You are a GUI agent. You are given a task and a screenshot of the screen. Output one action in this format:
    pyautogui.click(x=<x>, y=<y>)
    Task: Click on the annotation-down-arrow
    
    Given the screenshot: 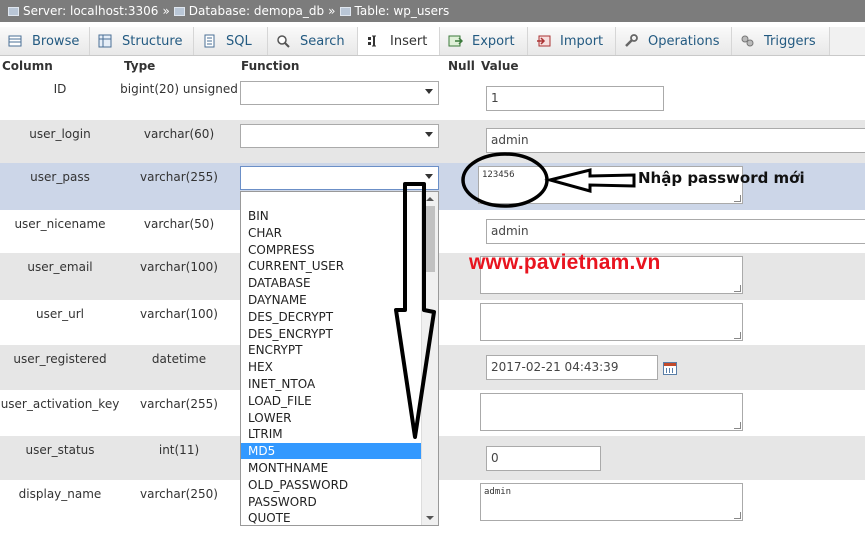 What is the action you would take?
    pyautogui.click(x=415, y=310)
    